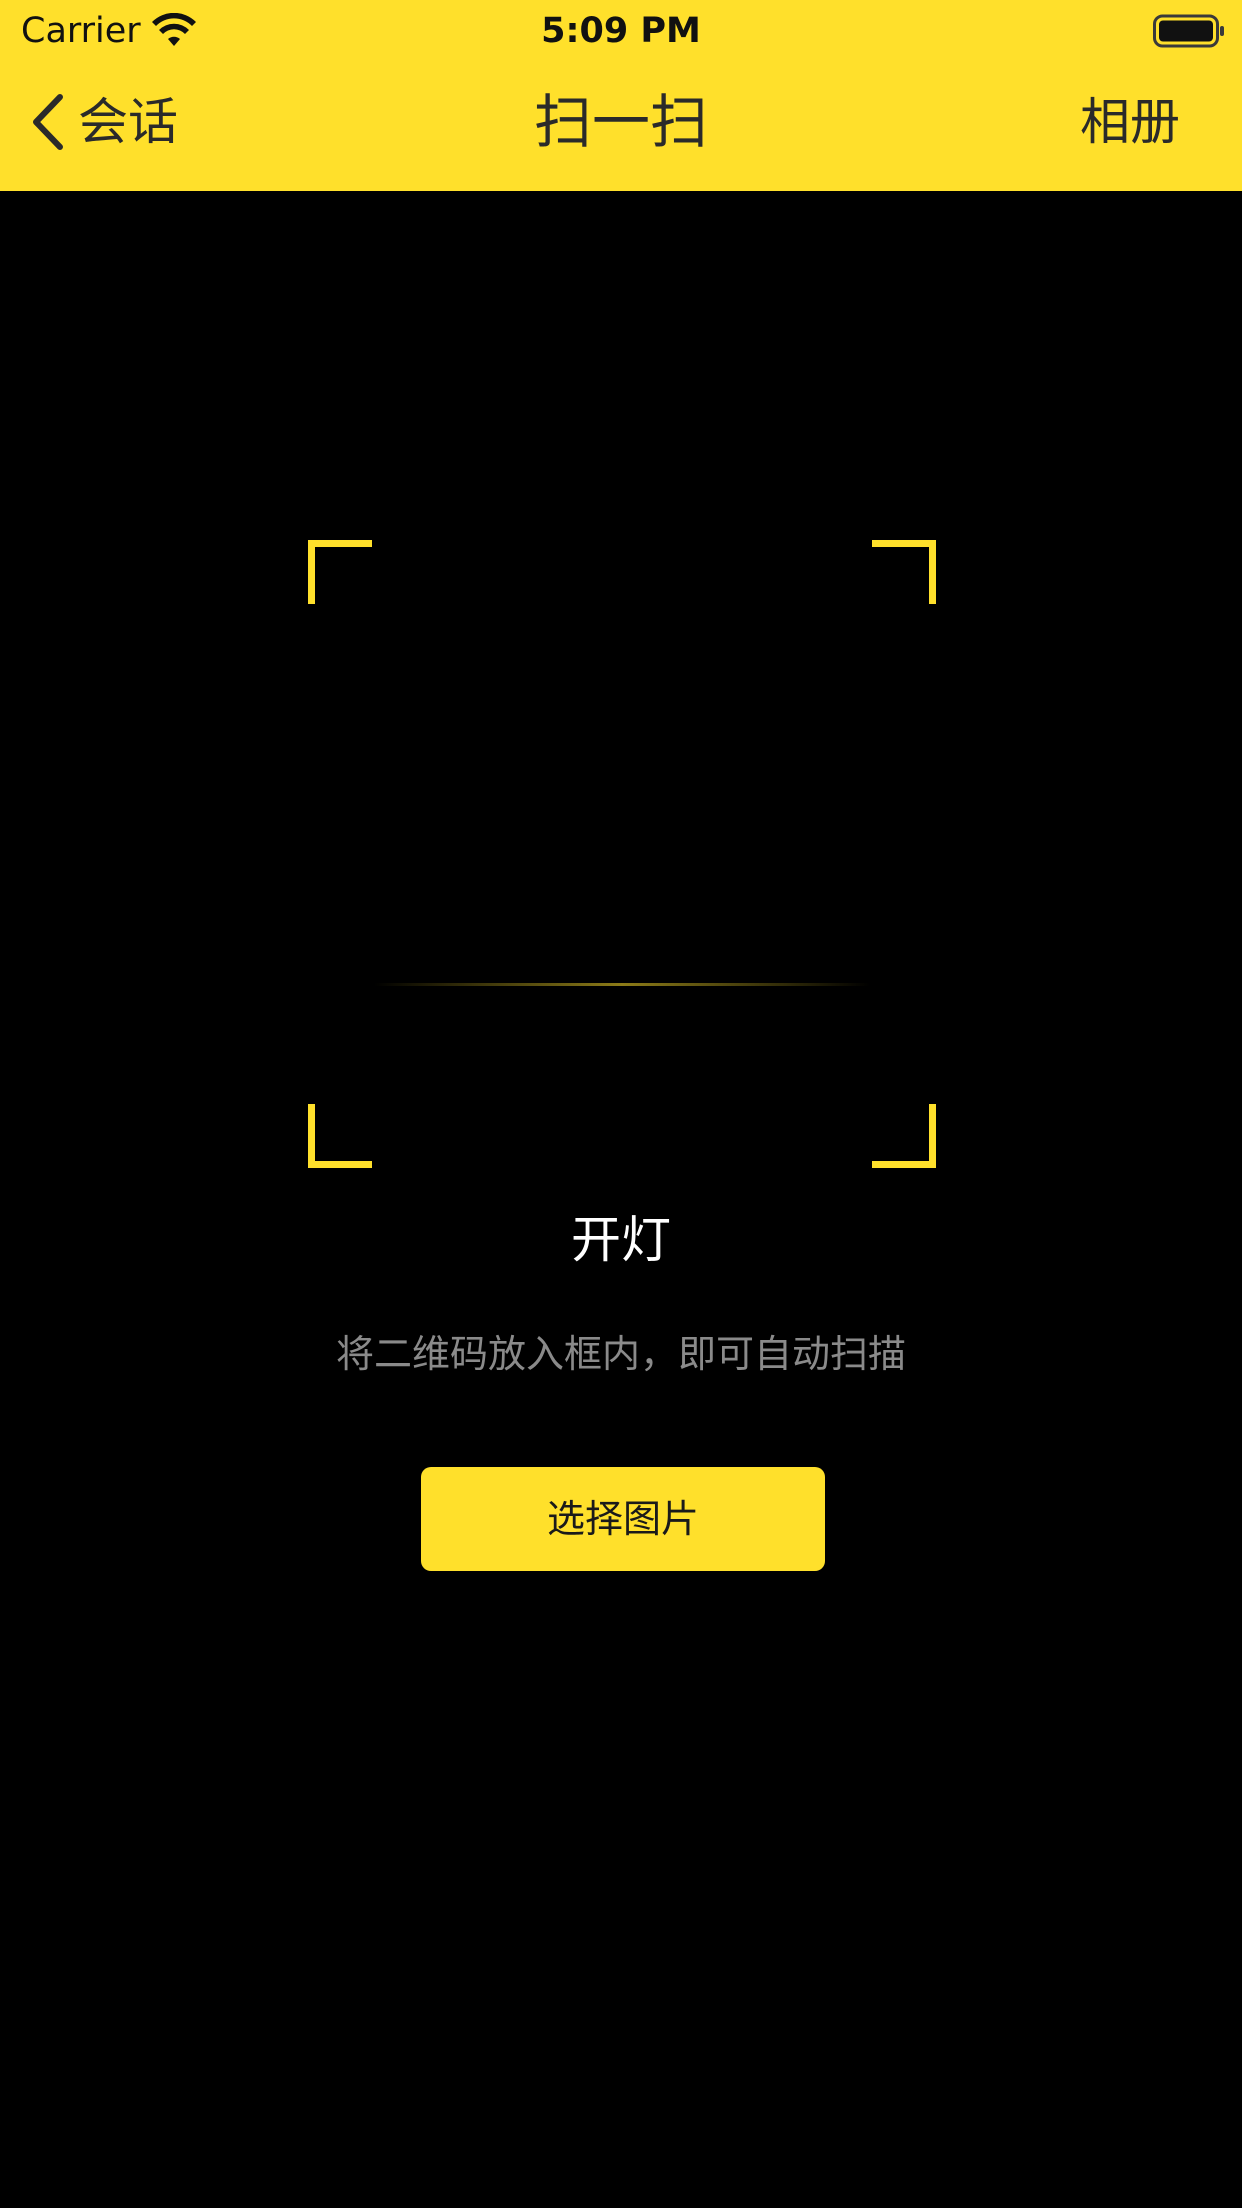  I want to click on flashlight-toggle-row: 开灯, so click(621, 1240).